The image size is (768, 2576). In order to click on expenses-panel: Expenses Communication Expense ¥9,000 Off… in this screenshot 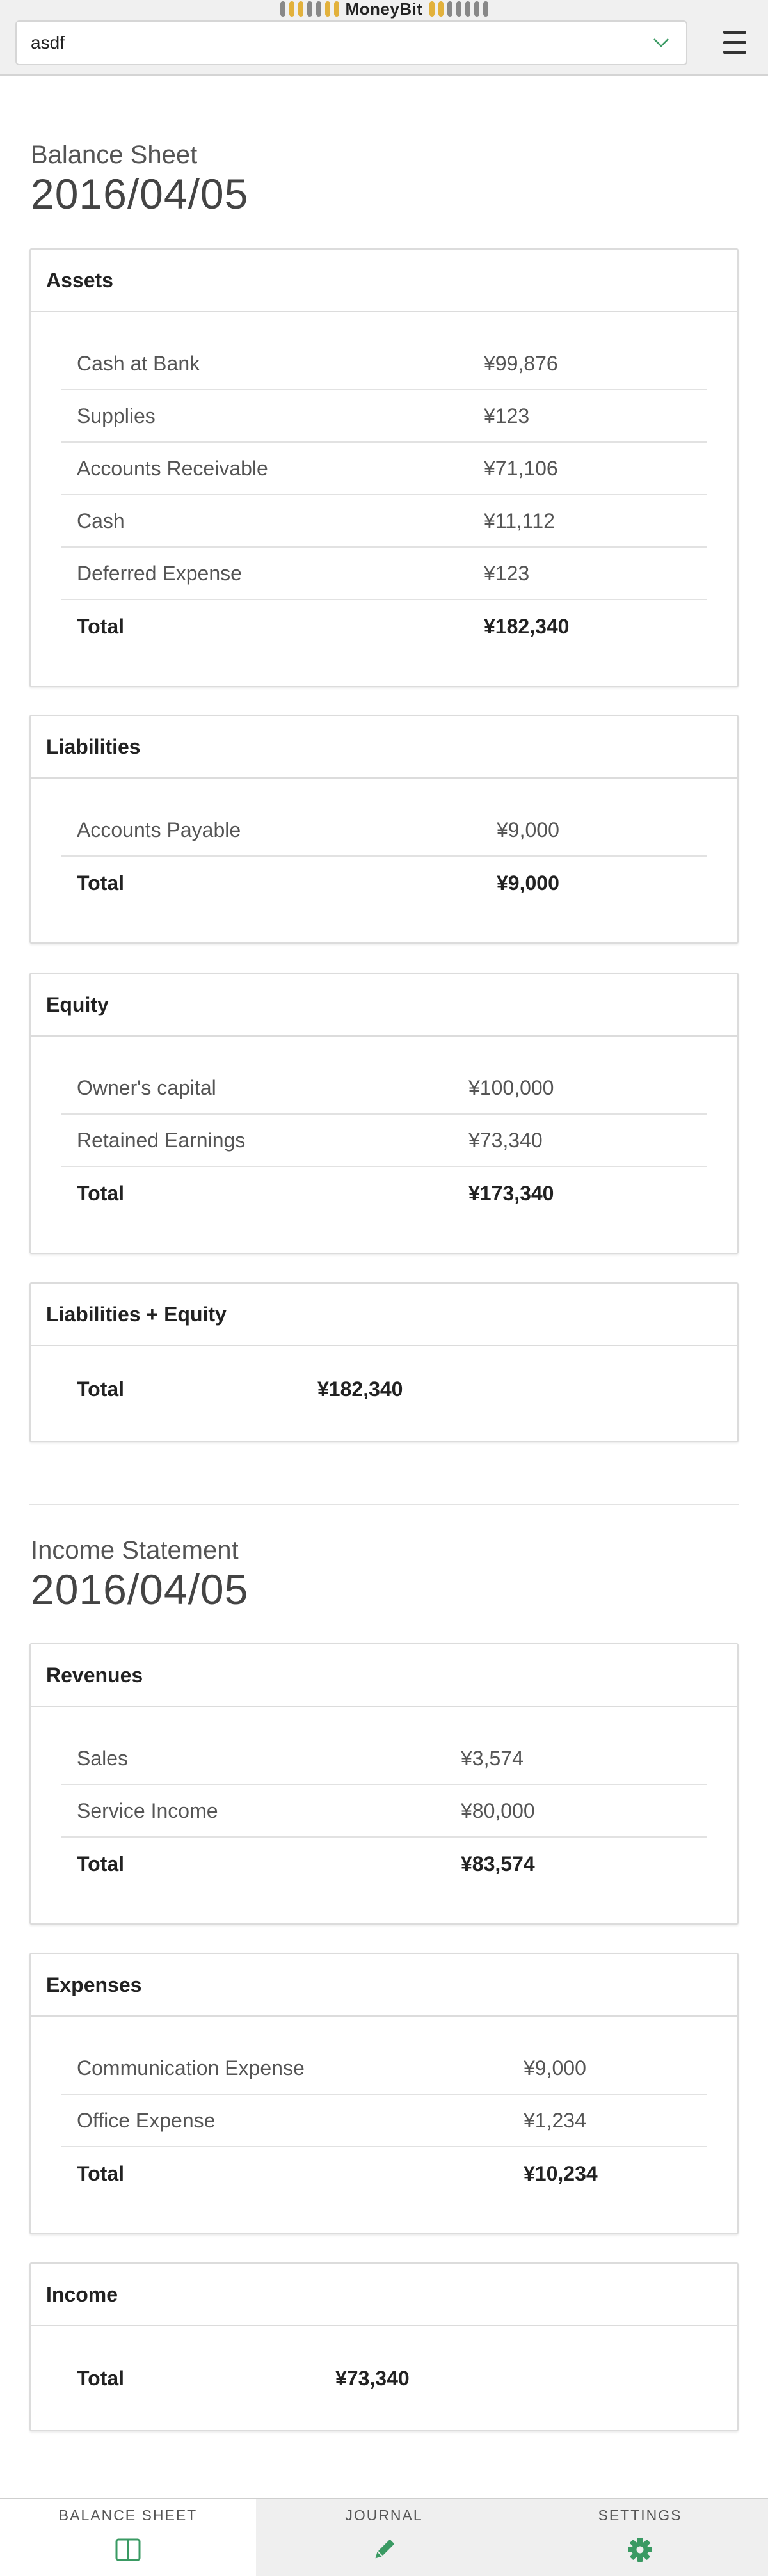, I will do `click(384, 2094)`.